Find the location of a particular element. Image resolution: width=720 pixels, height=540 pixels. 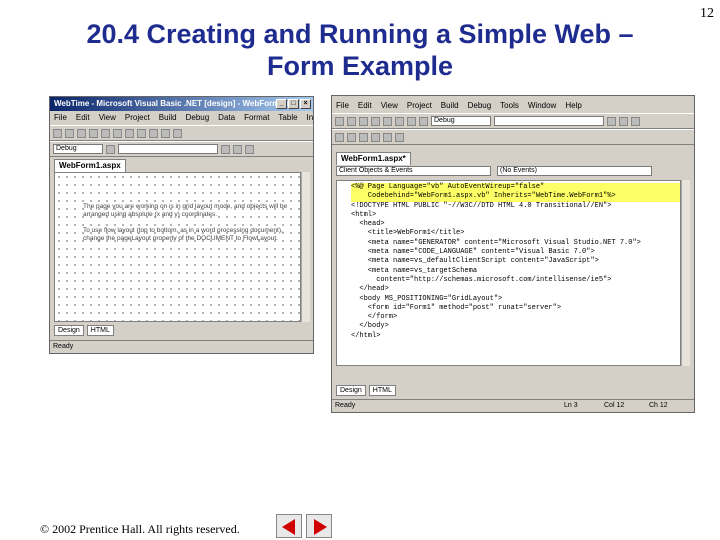

start-icon is located at coordinates (177, 133).